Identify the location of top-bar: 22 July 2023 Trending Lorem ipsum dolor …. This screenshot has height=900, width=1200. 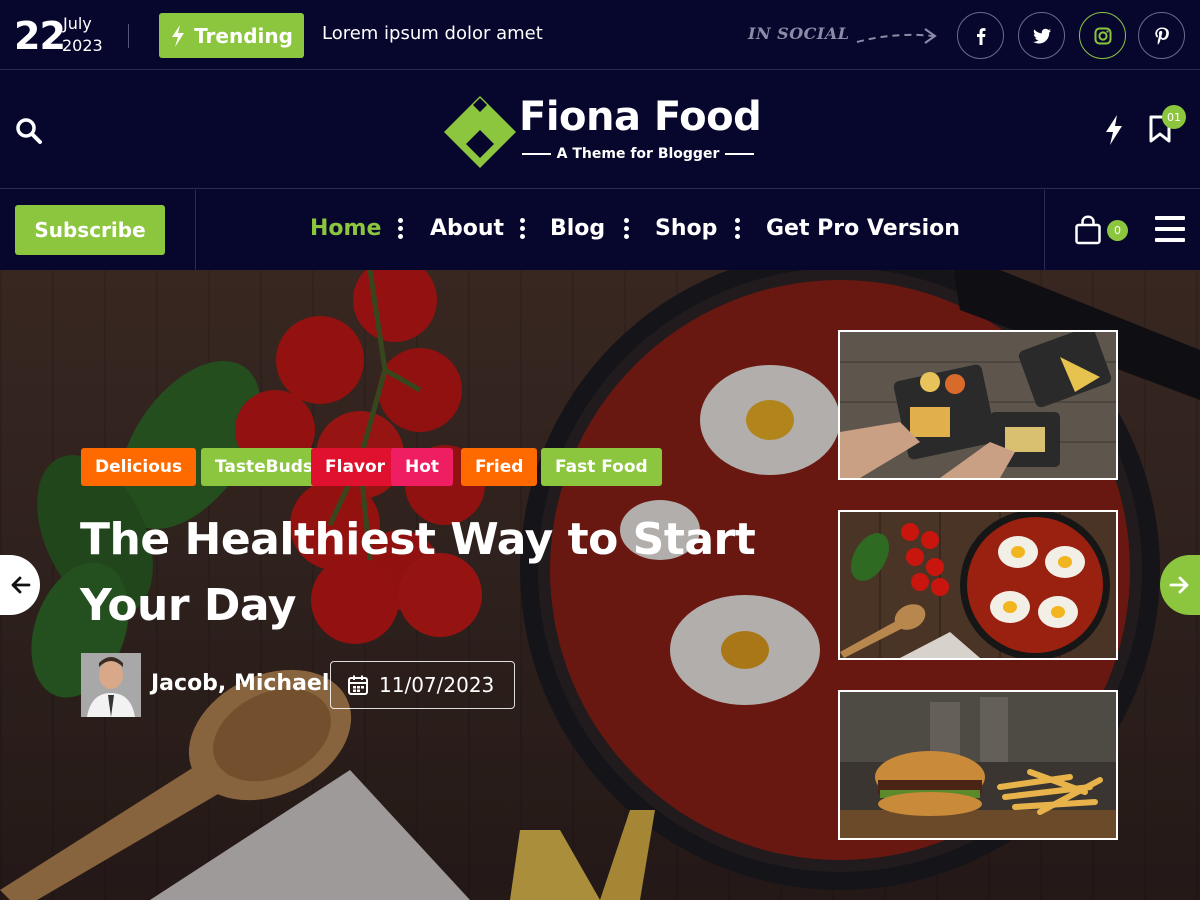
(600, 35).